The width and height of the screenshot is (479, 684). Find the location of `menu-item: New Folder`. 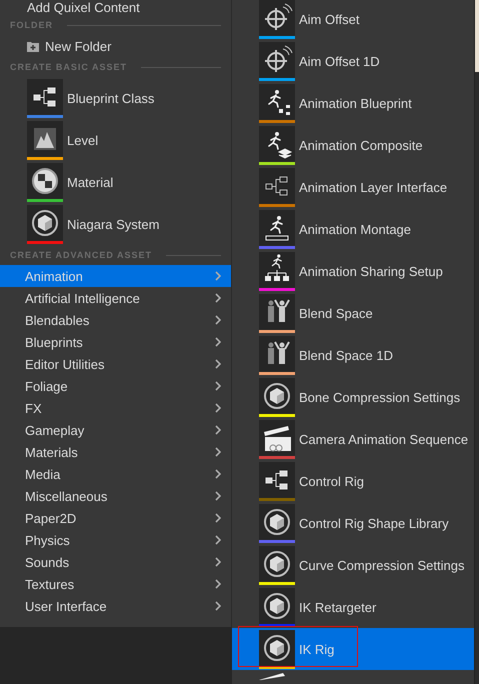

menu-item: New Folder is located at coordinates (78, 46).